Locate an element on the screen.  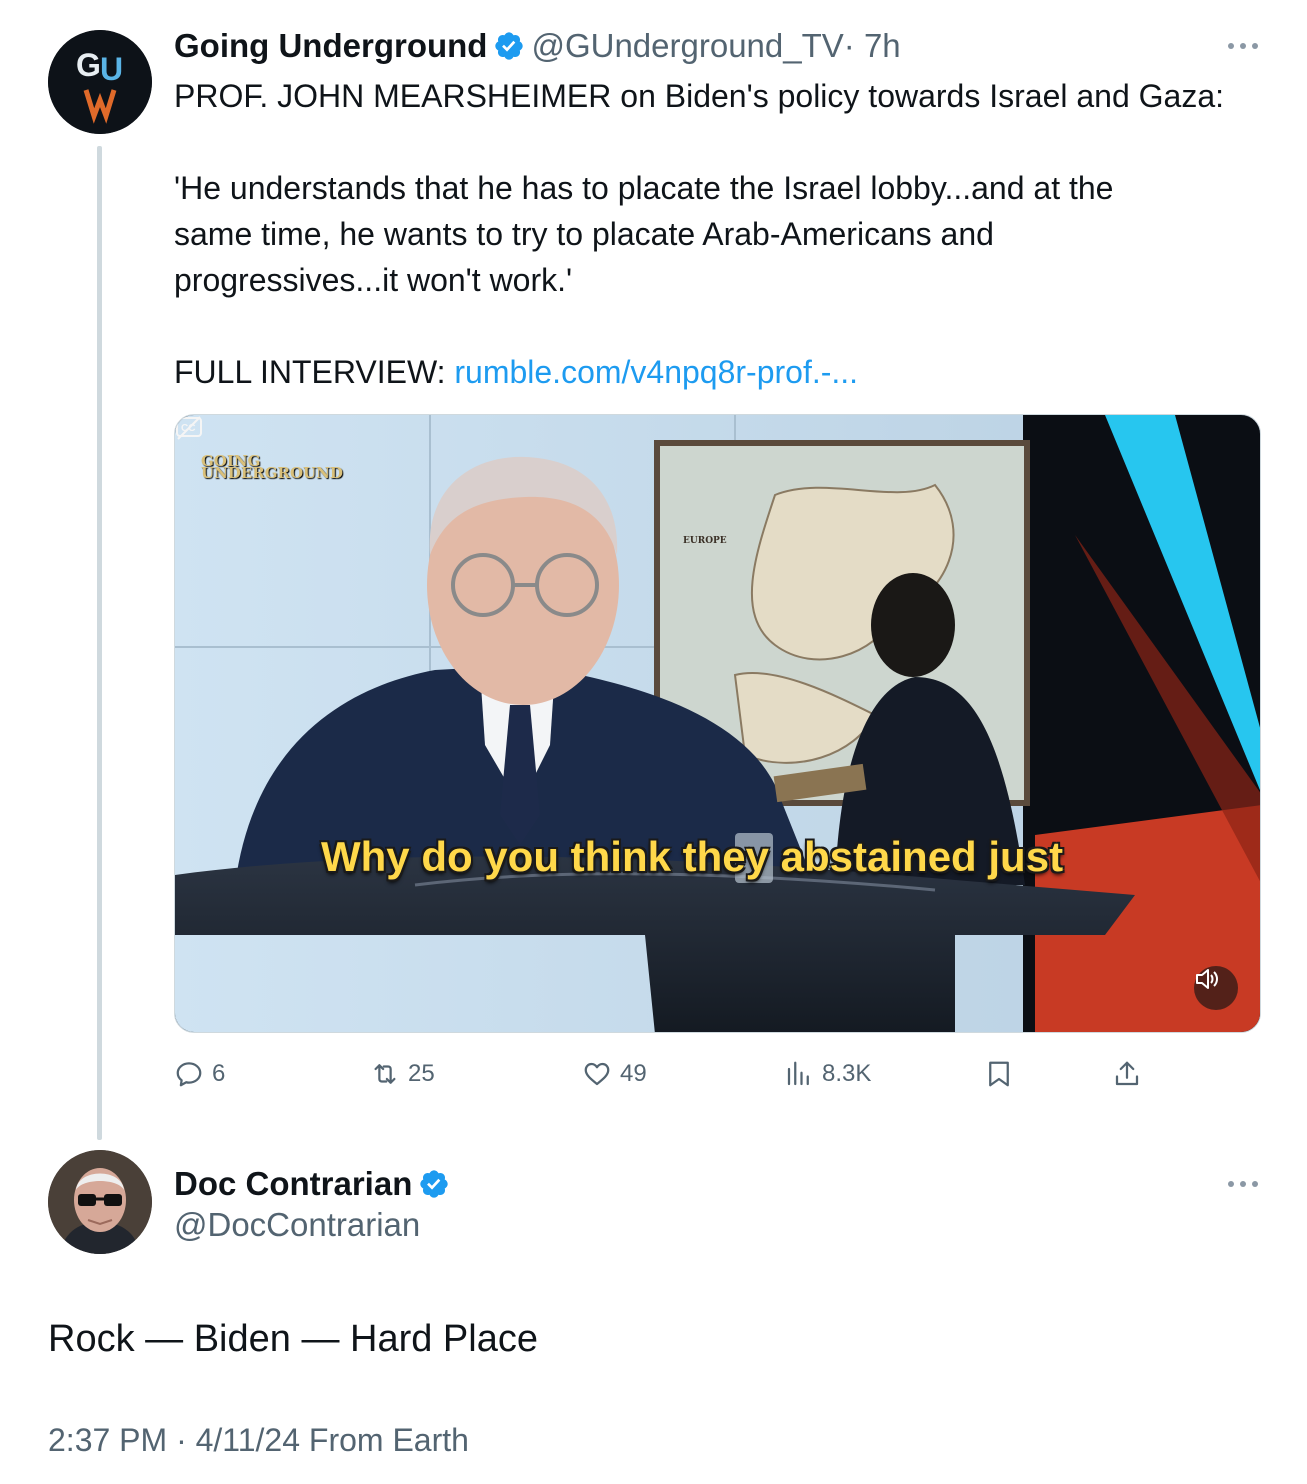
repost-count: 25 is located at coordinates (421, 1073).